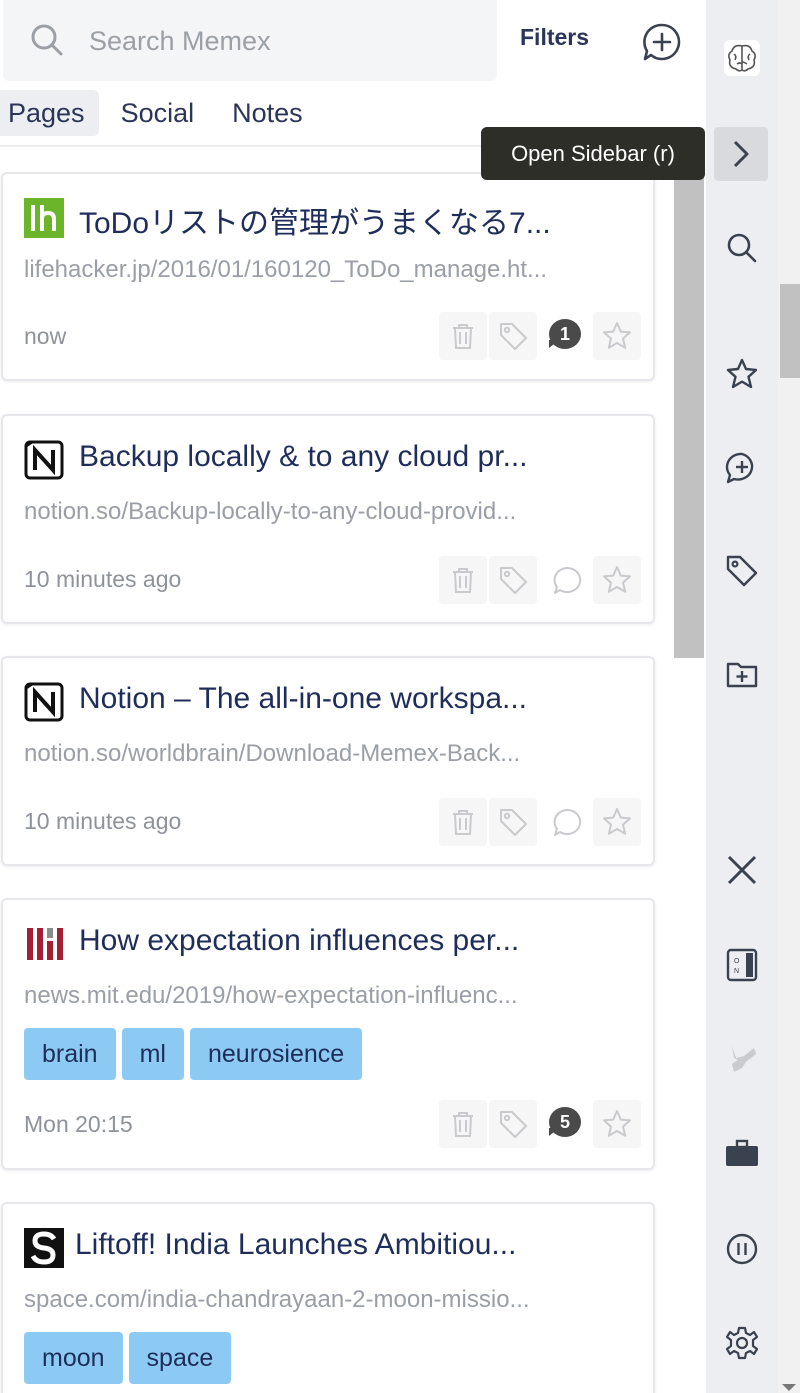 Image resolution: width=800 pixels, height=1393 pixels. I want to click on chevron-right-icon, so click(741, 154).